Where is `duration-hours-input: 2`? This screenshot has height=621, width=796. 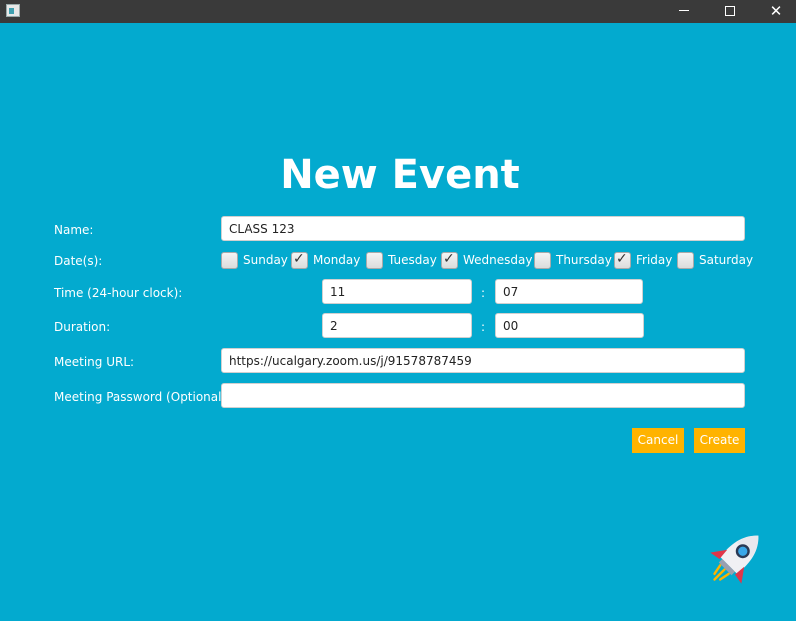 duration-hours-input: 2 is located at coordinates (397, 325).